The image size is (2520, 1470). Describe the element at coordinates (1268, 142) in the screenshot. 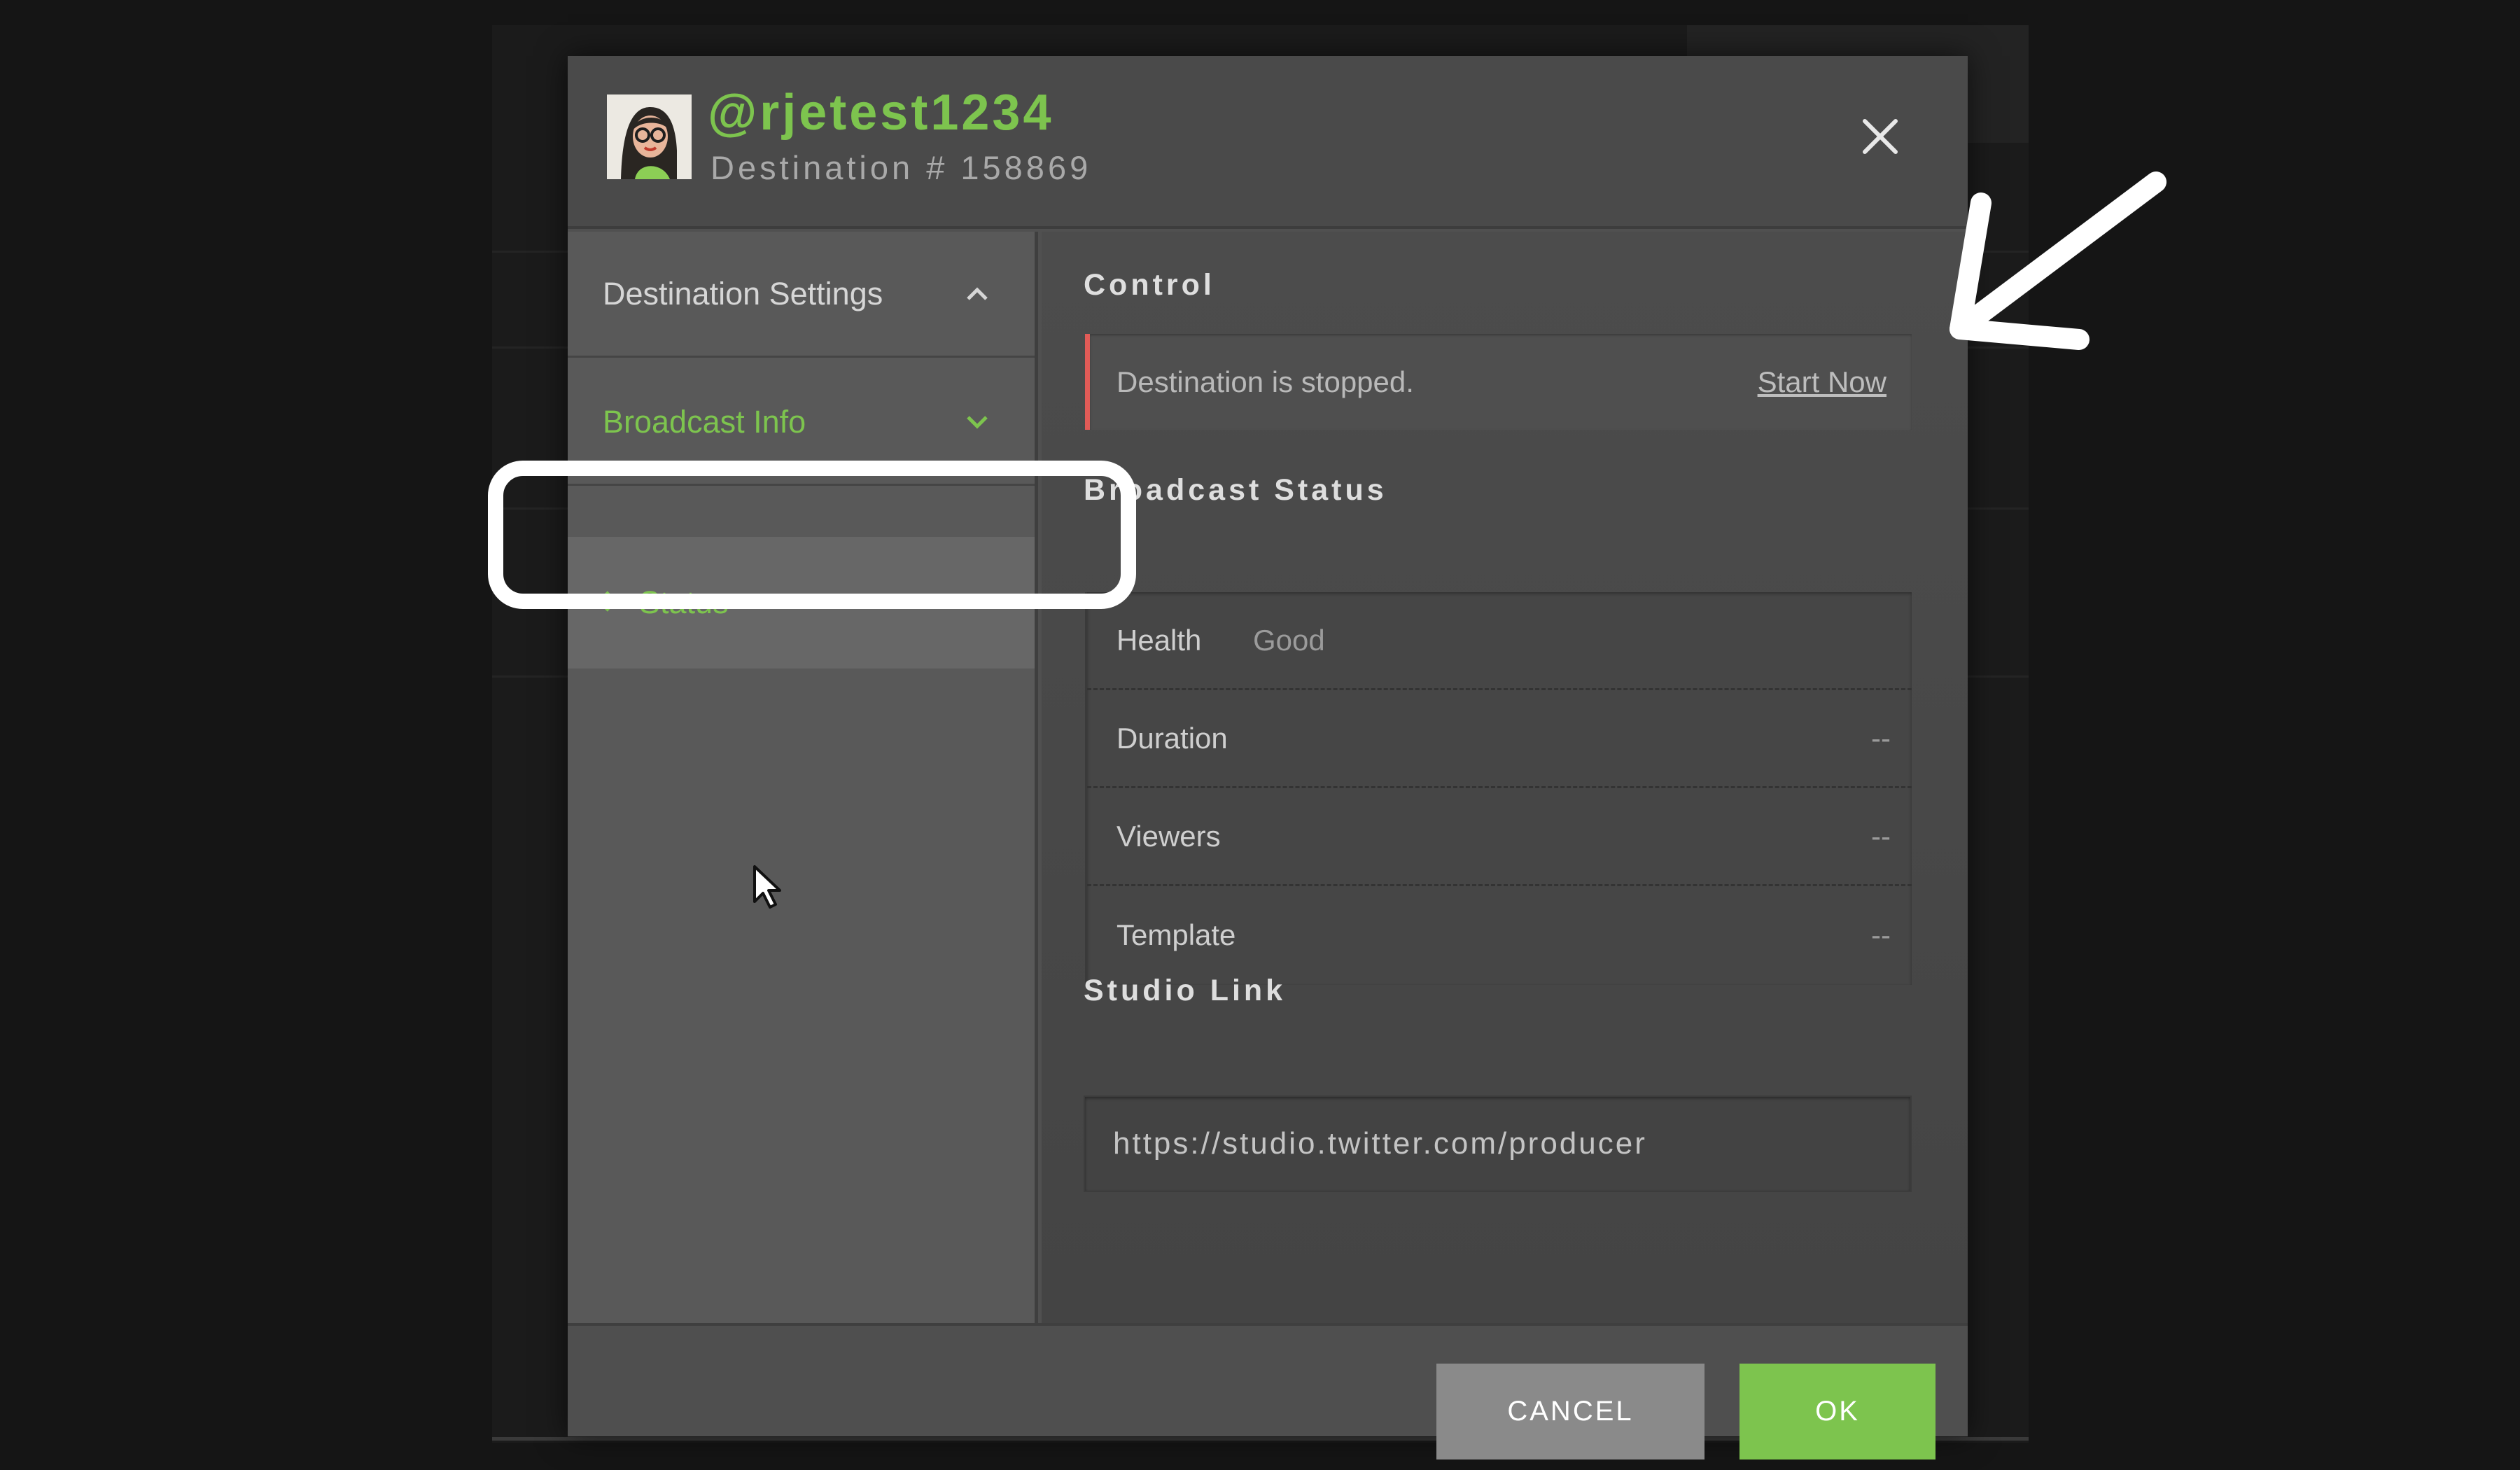

I see `modal-header: @rjetest1234 Destination # 158869` at that location.